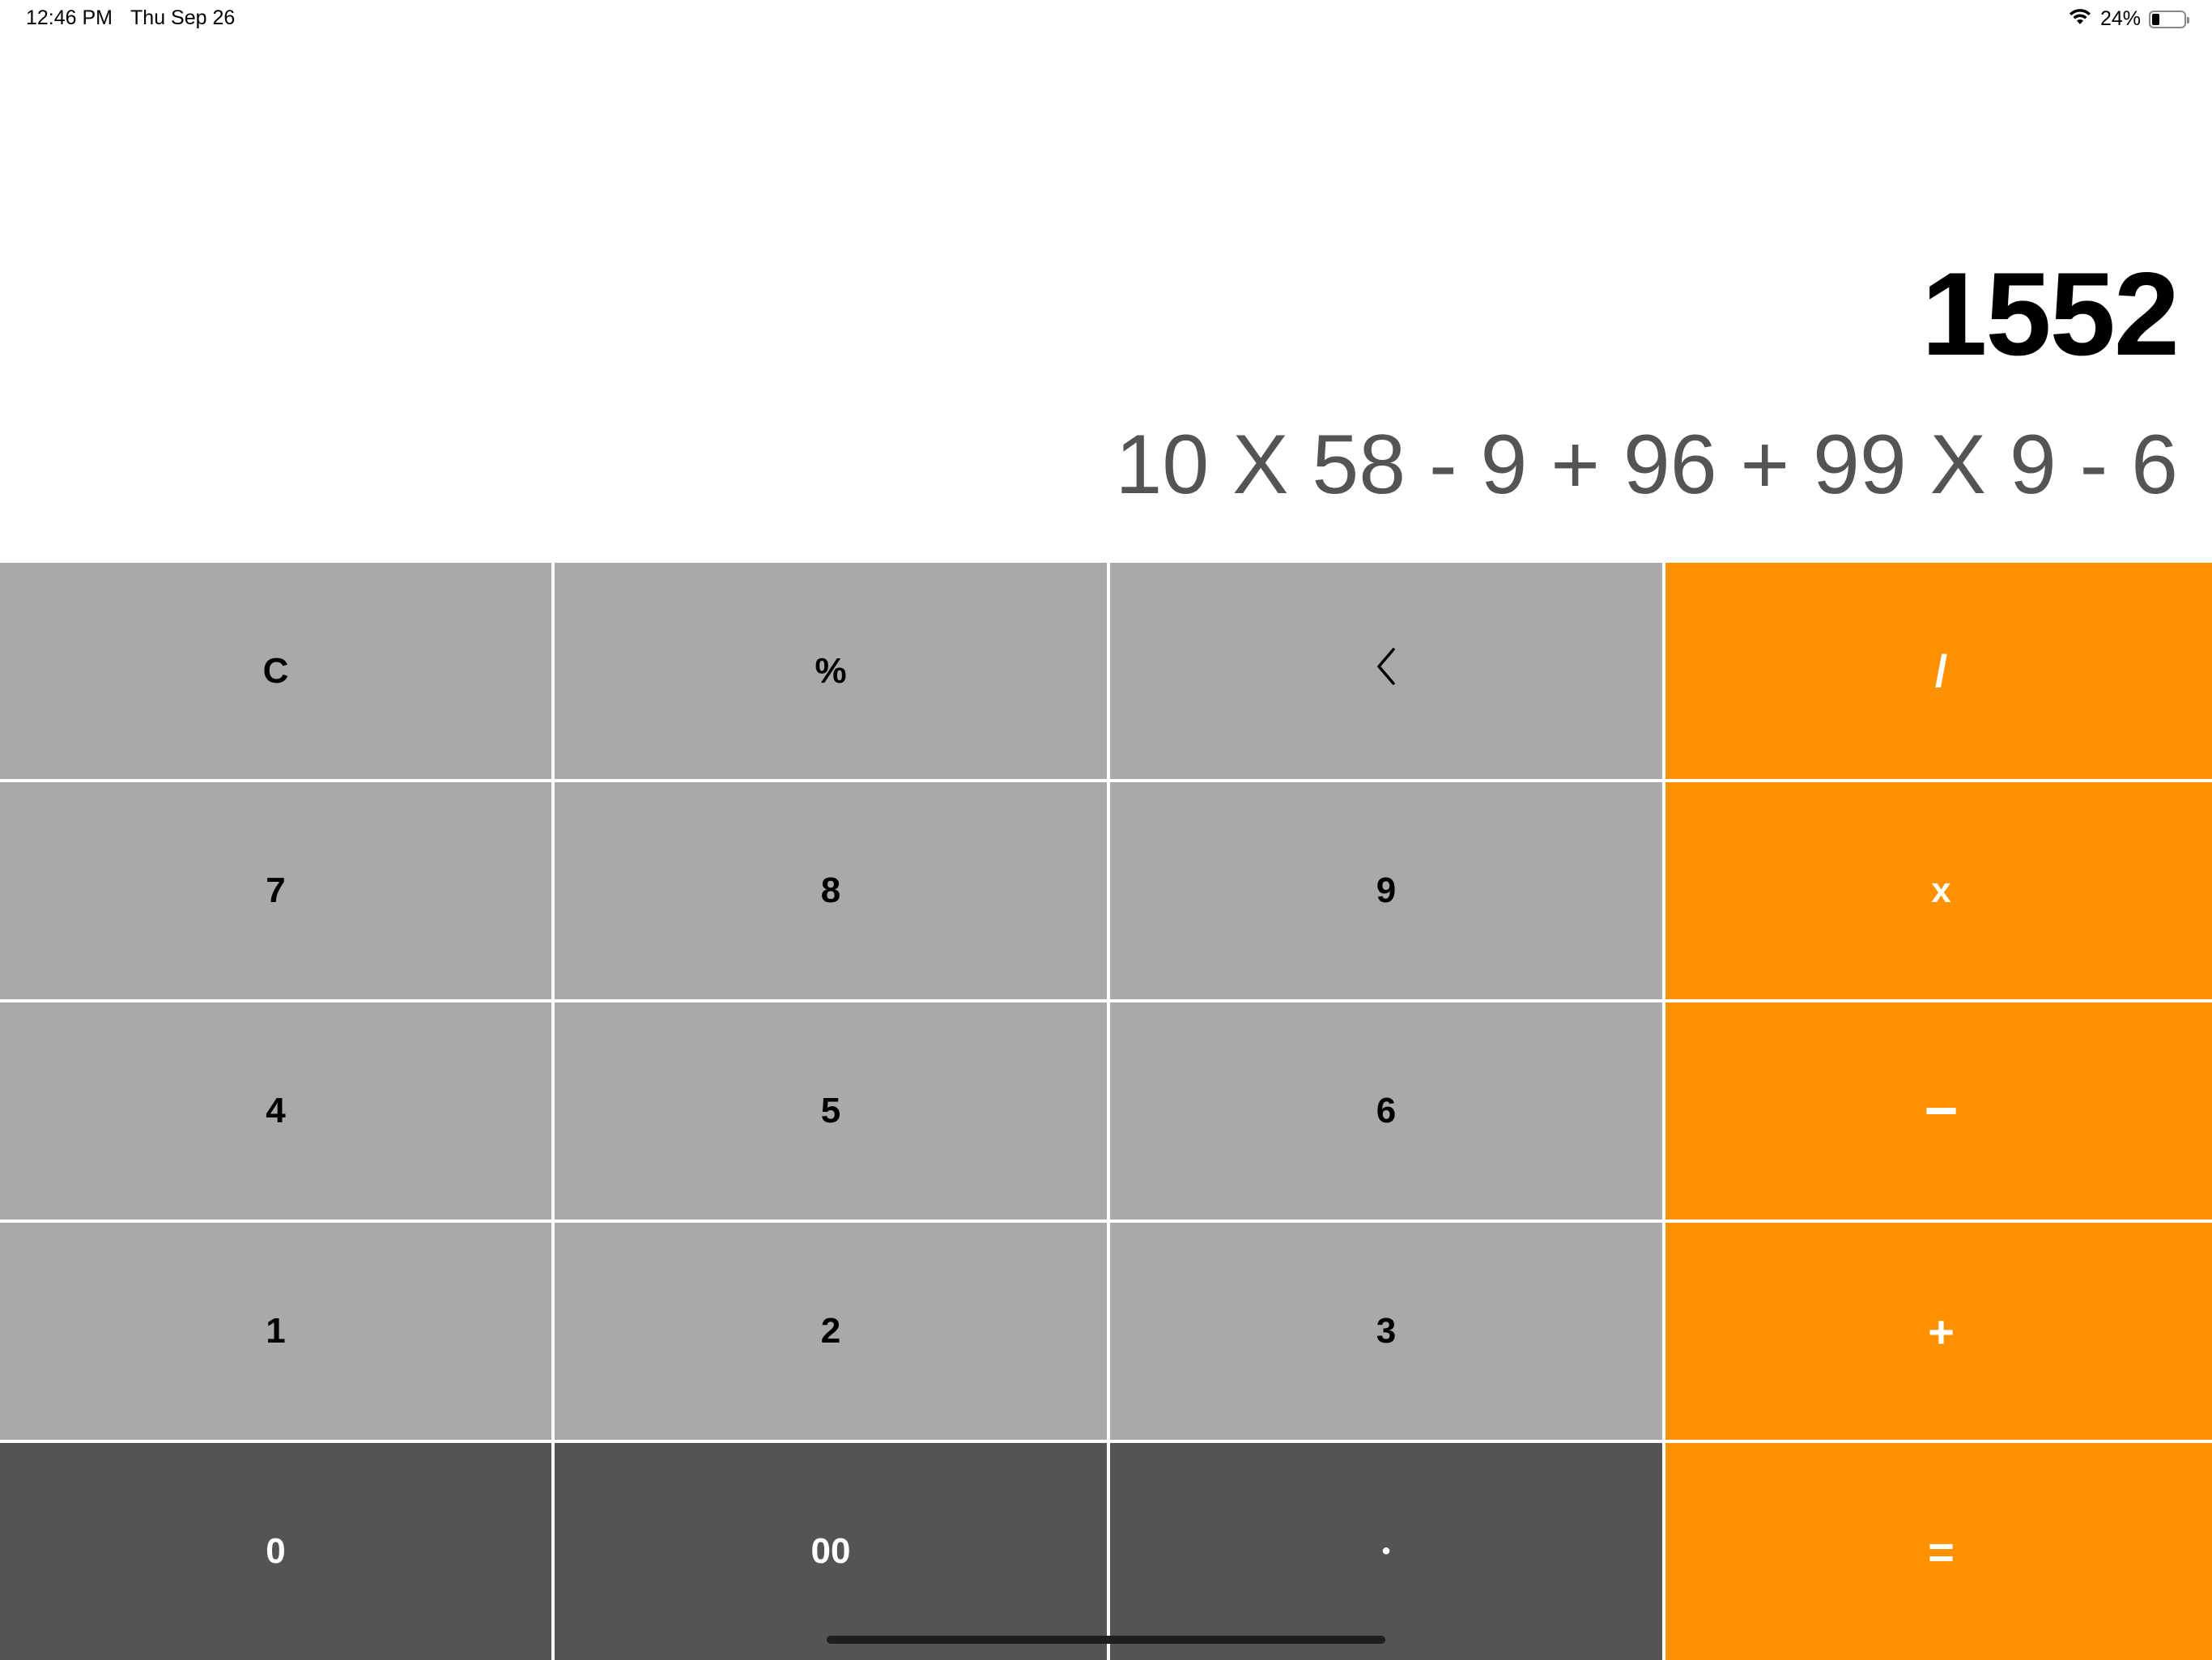 The height and width of the screenshot is (1660, 2212). I want to click on five-button: 5, so click(831, 1111).